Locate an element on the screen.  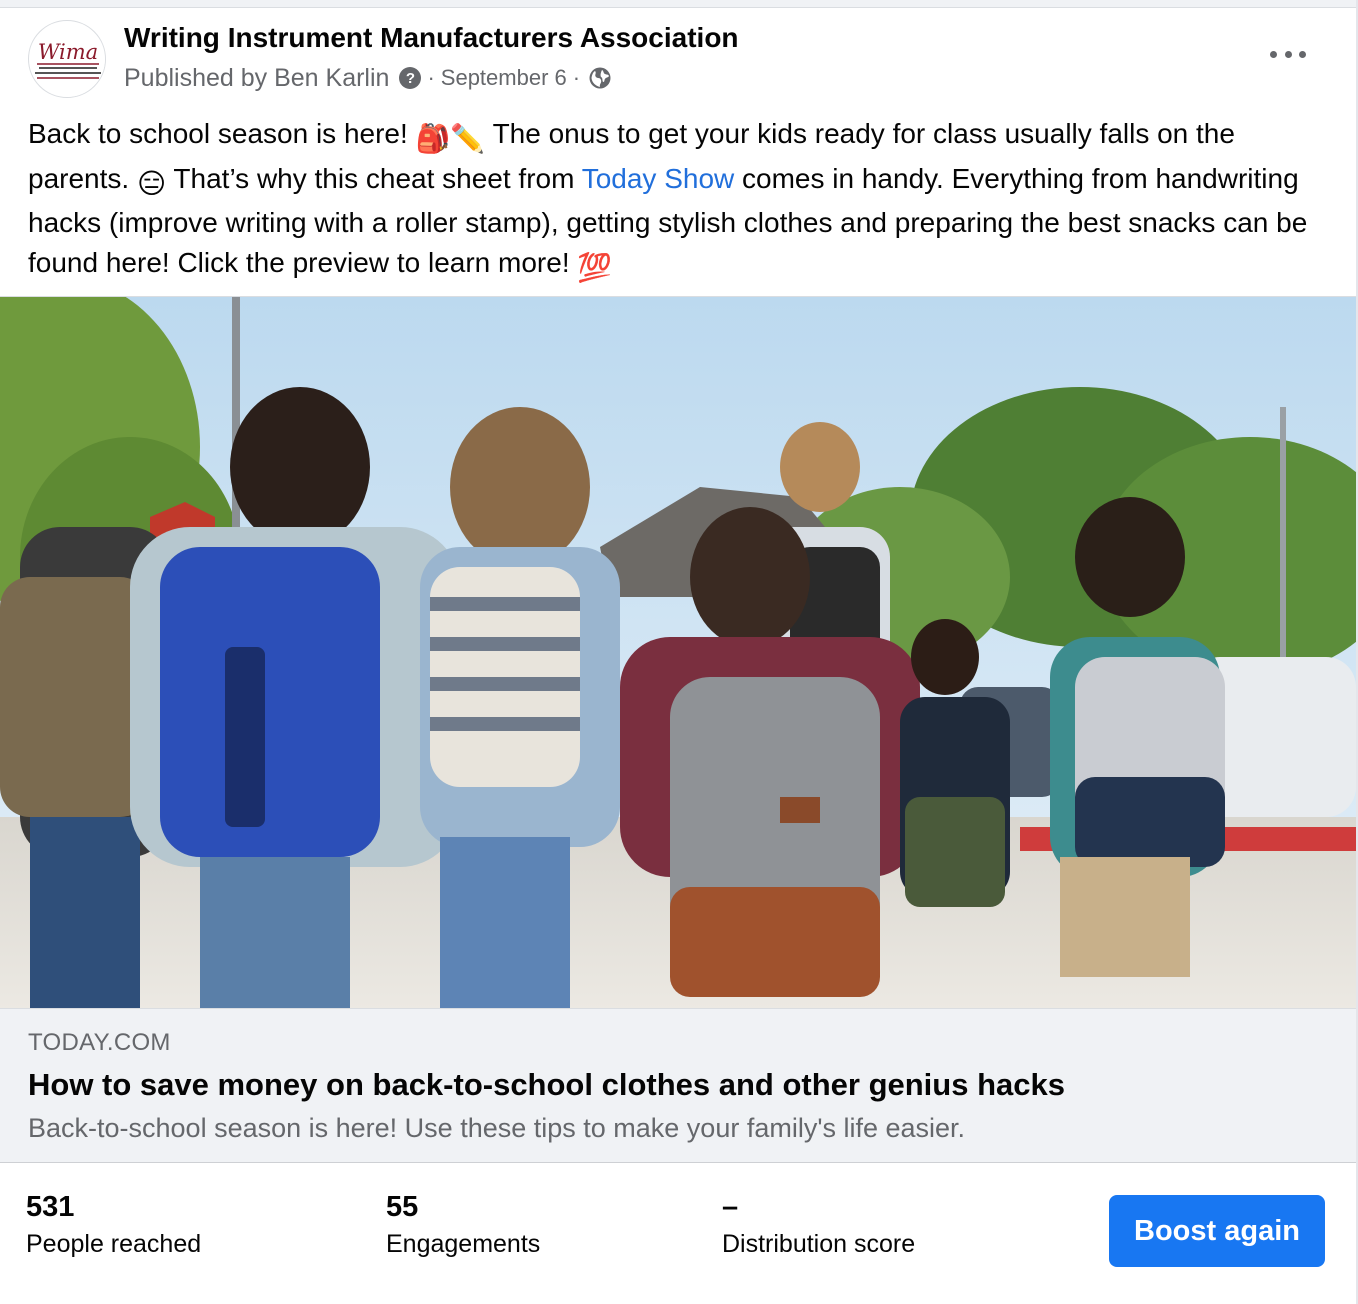
top-divider is located at coordinates (679, 4).